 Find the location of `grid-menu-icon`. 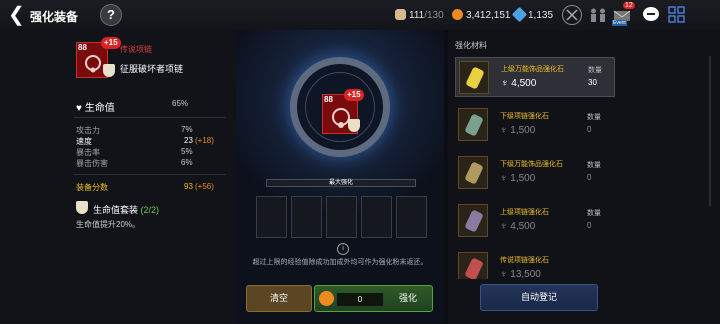

grid-menu-icon is located at coordinates (677, 15).